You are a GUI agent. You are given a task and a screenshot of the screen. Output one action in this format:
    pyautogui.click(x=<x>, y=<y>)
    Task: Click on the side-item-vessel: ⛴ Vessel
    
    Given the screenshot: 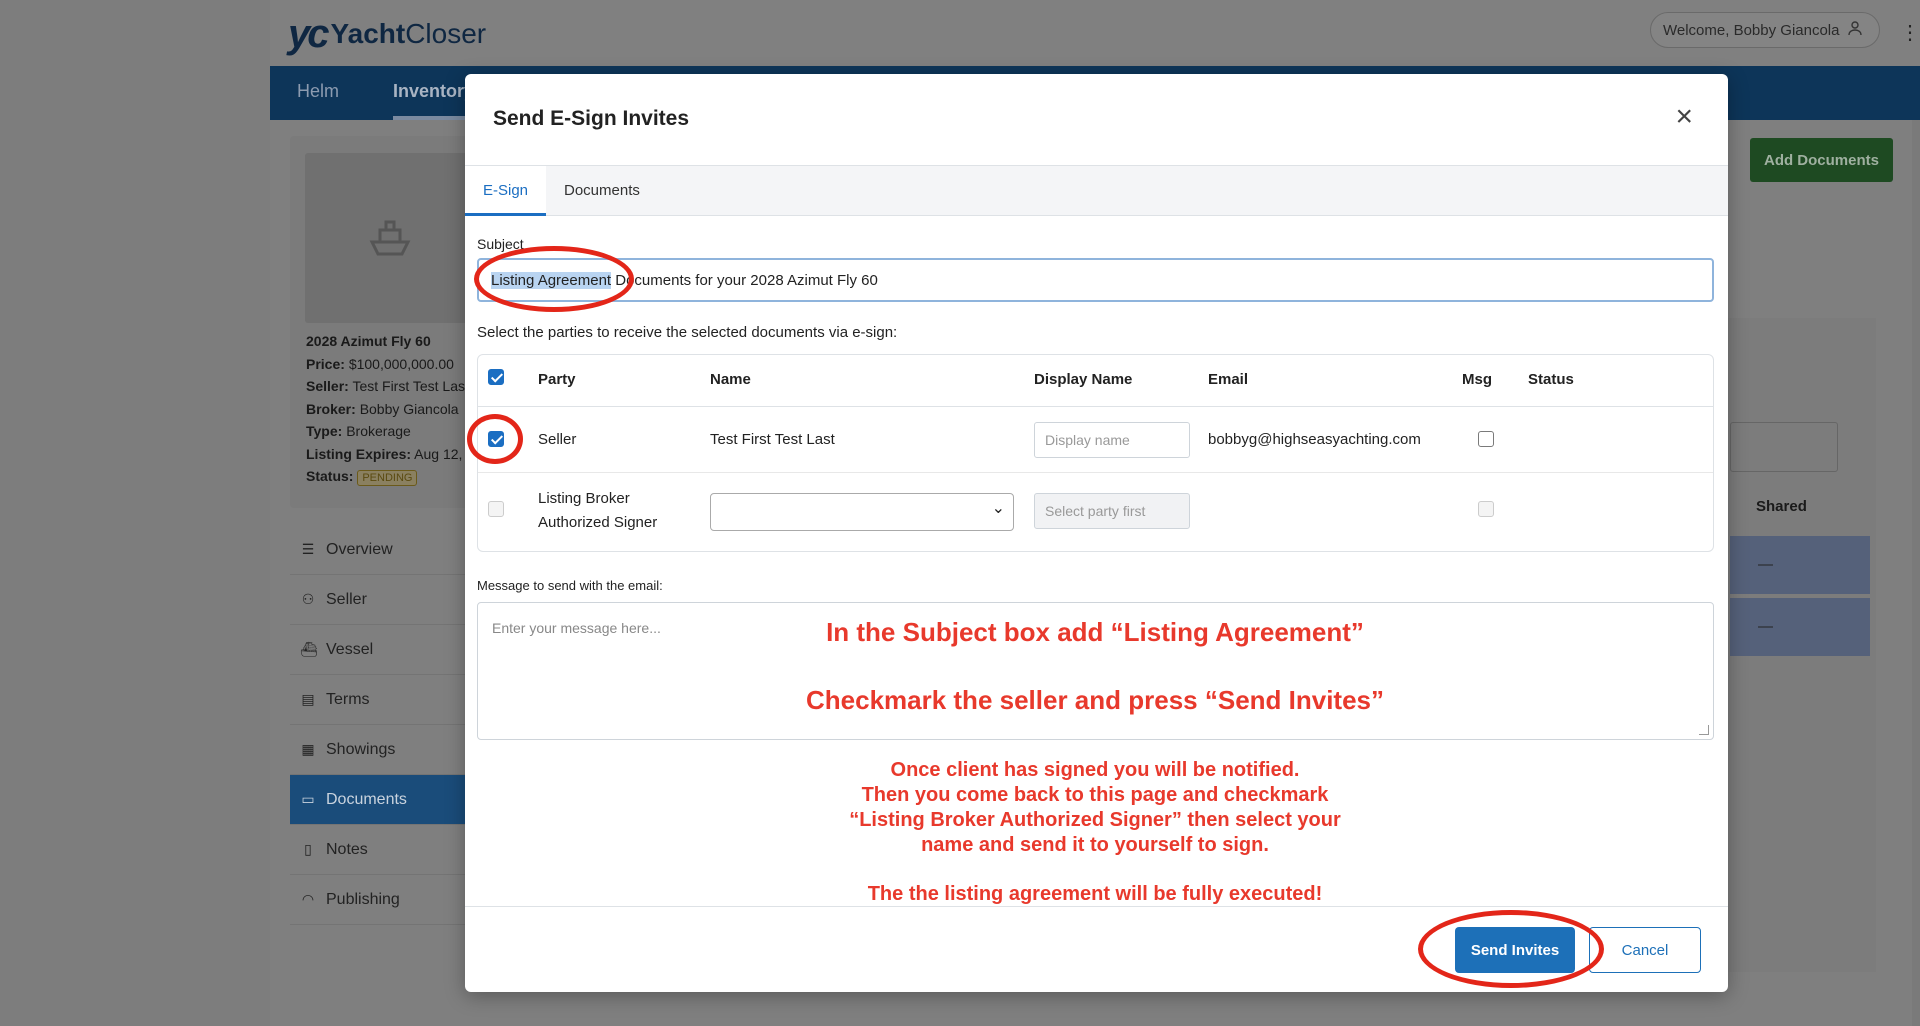 What is the action you would take?
    pyautogui.click(x=390, y=650)
    